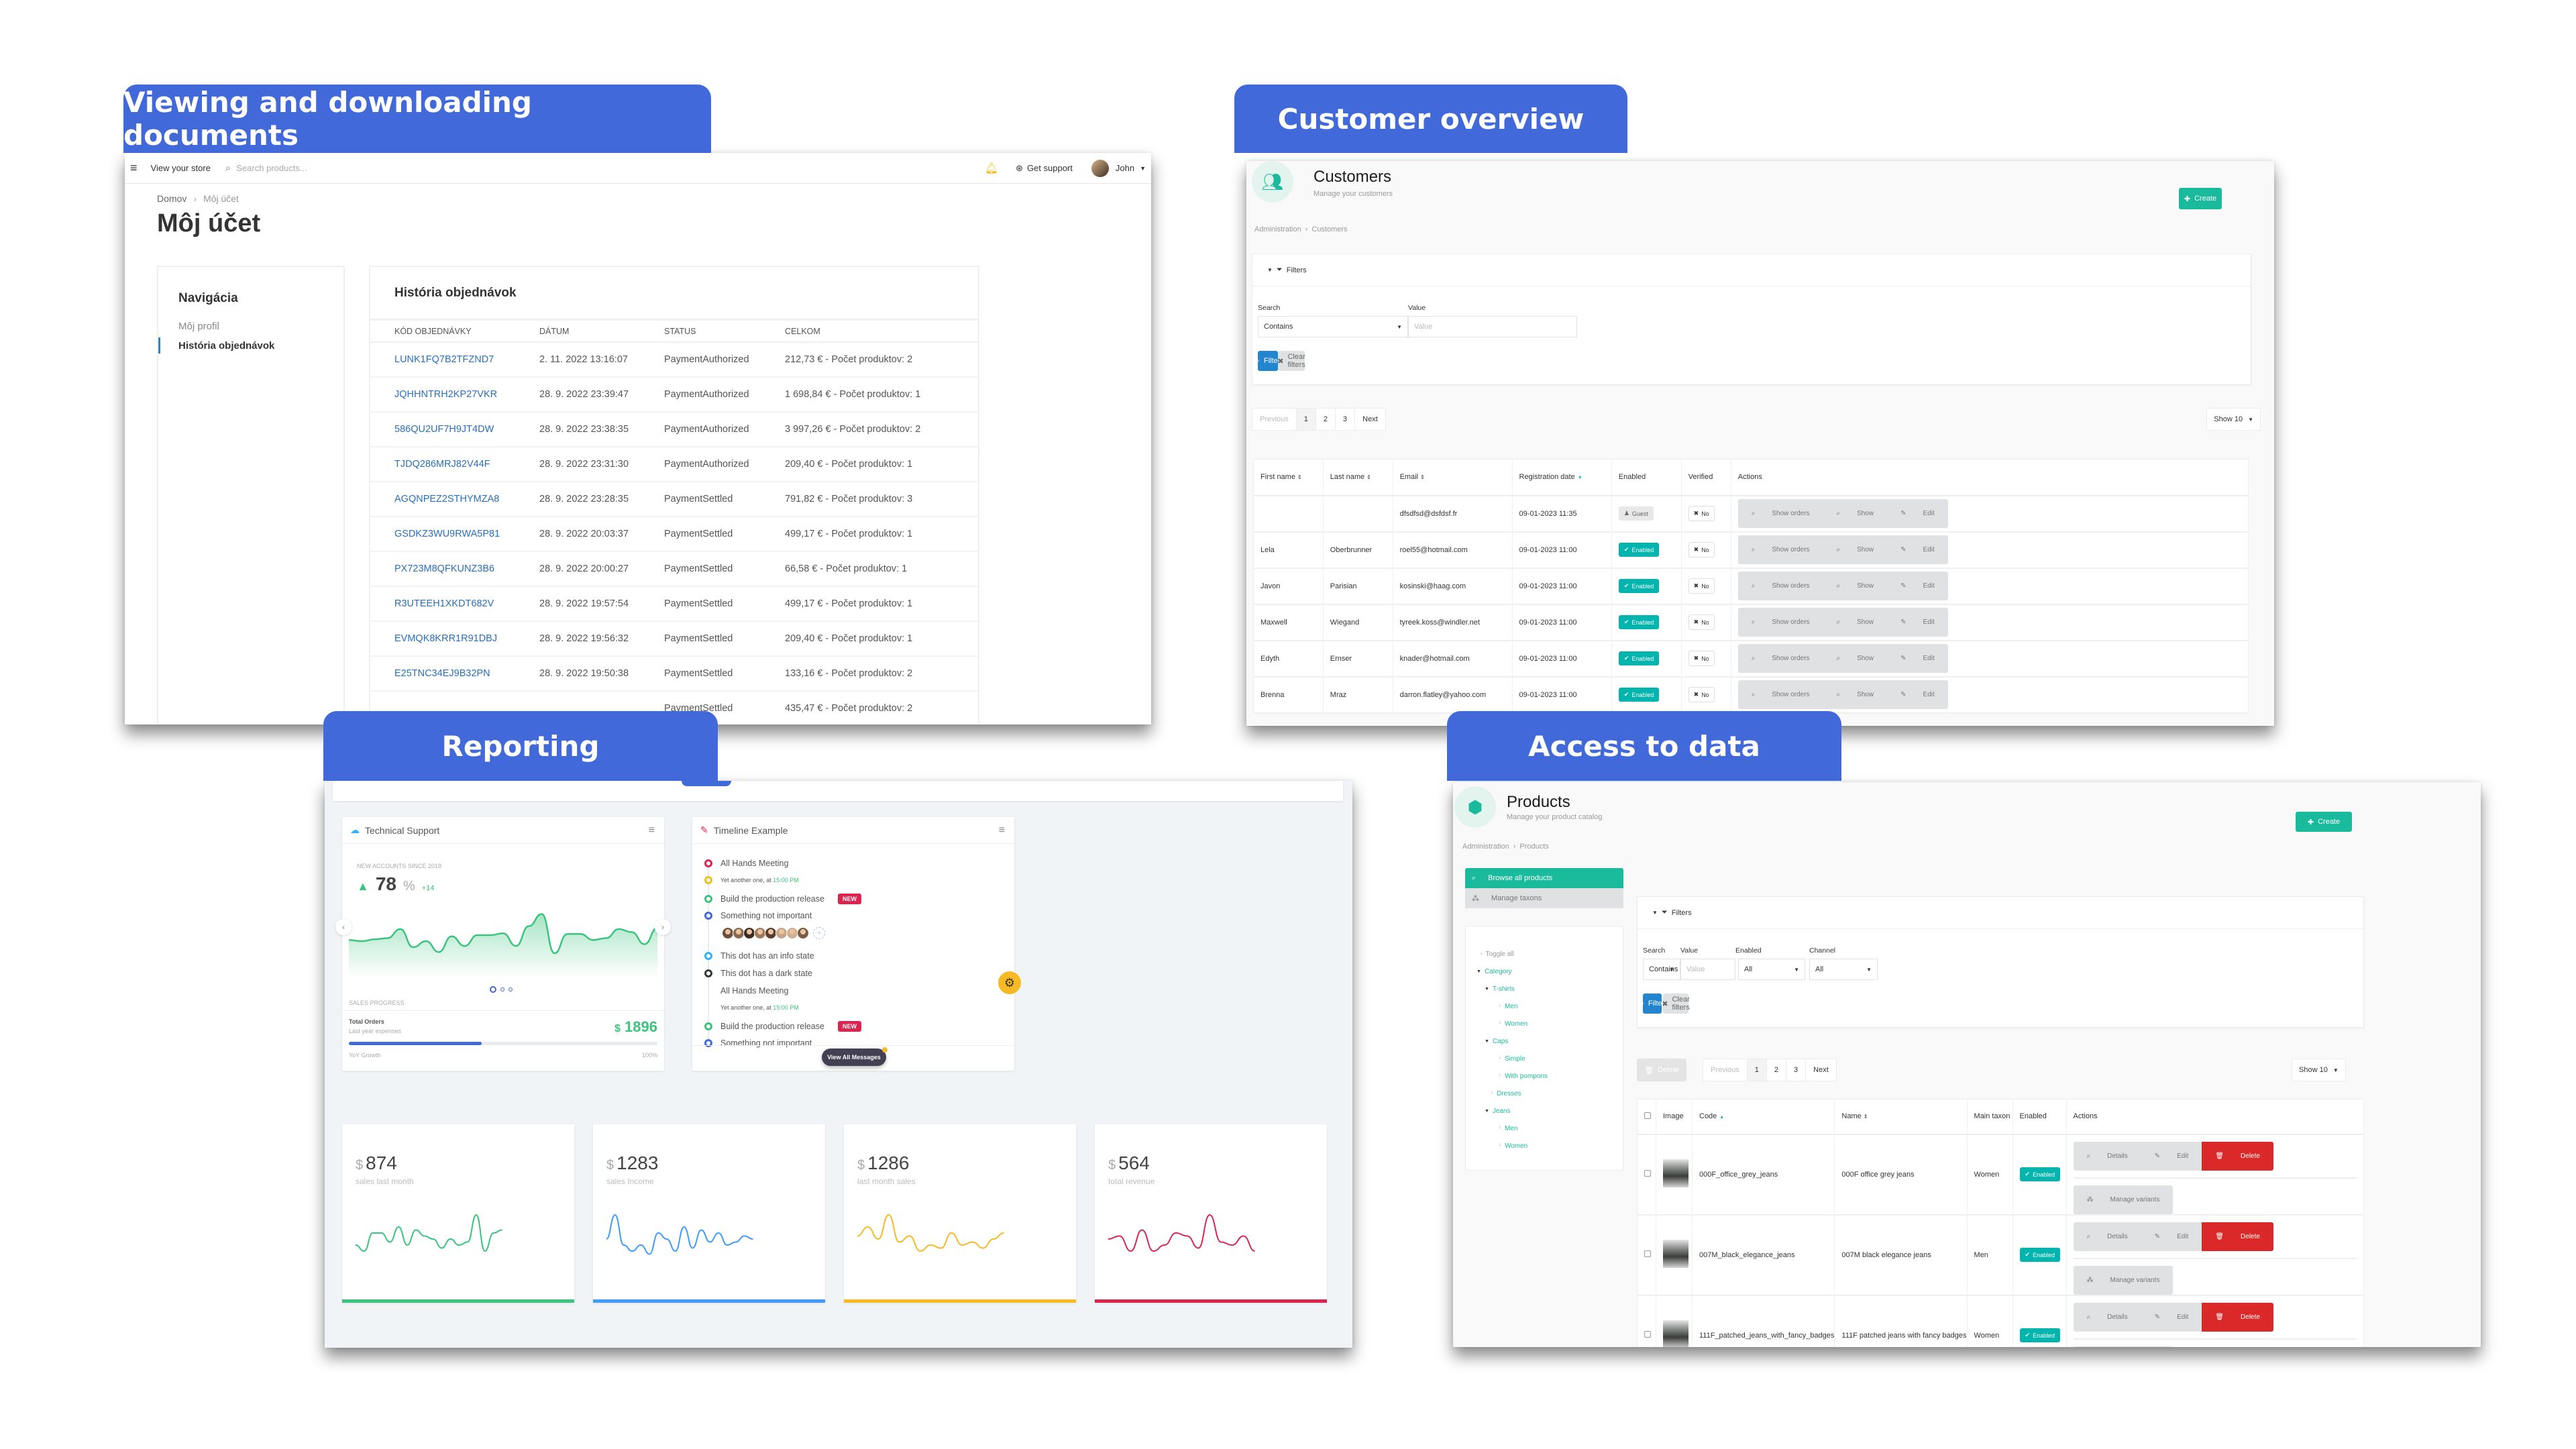  I want to click on chevron-down-icon: ▼, so click(1143, 168).